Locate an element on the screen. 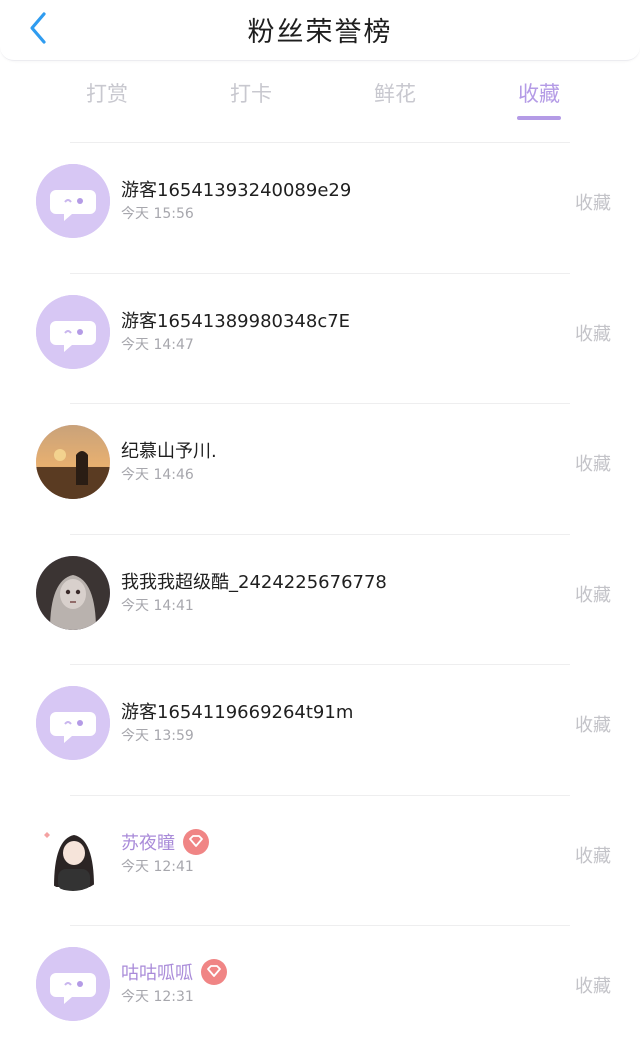  fan-name: 纪慕山予川. is located at coordinates (169, 451).